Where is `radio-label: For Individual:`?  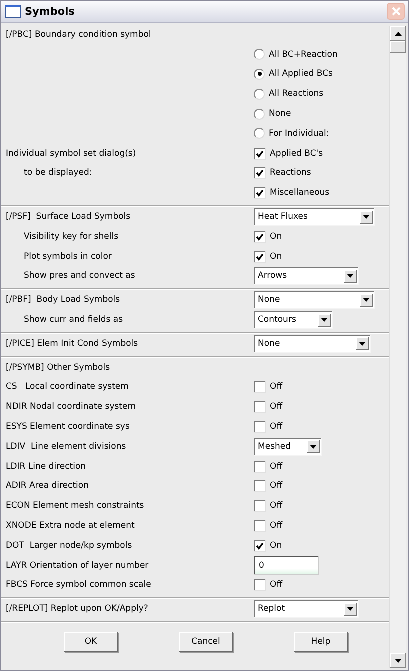
radio-label: For Individual: is located at coordinates (299, 133).